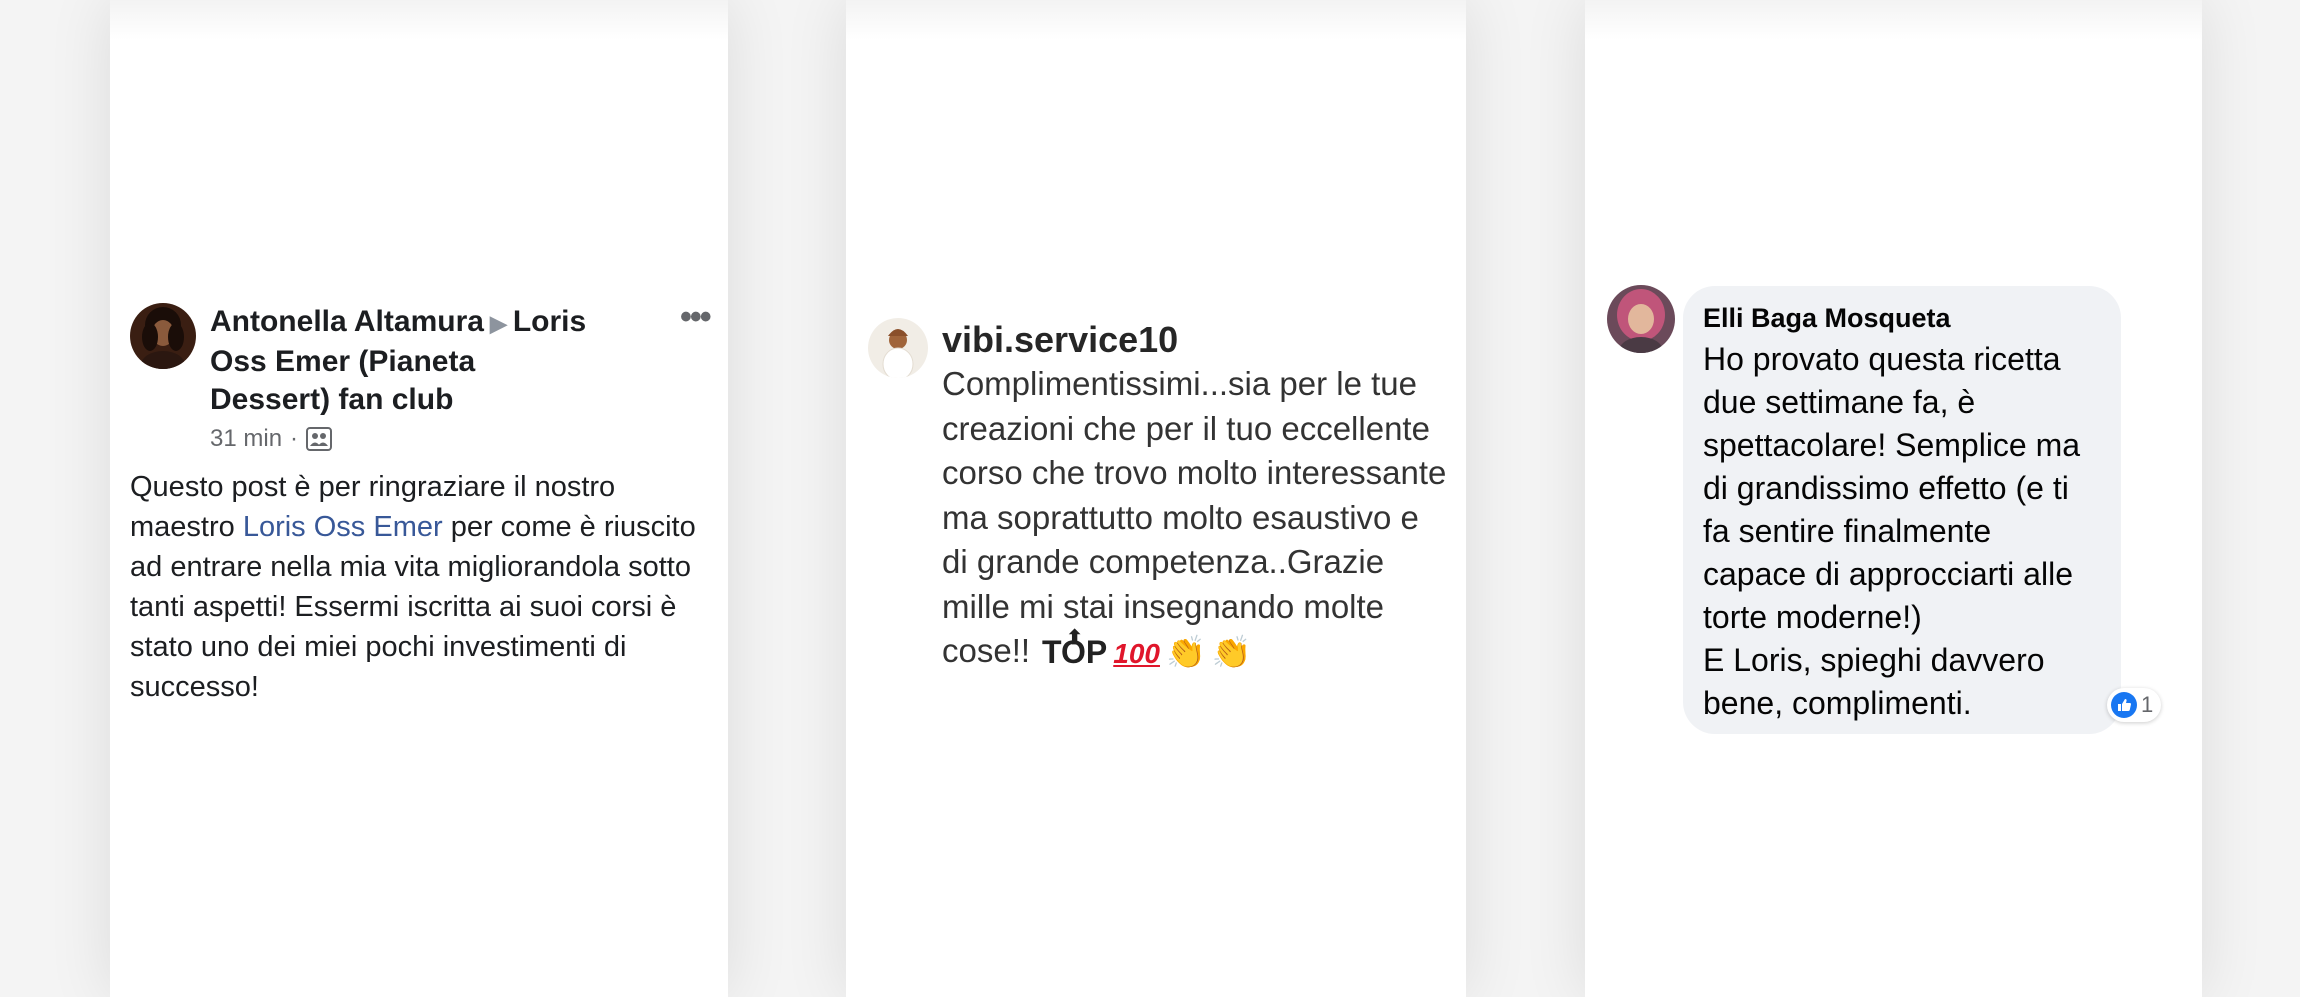 The image size is (2300, 997). What do you see at coordinates (498, 323) in the screenshot?
I see `triangle-right-icon: ▶` at bounding box center [498, 323].